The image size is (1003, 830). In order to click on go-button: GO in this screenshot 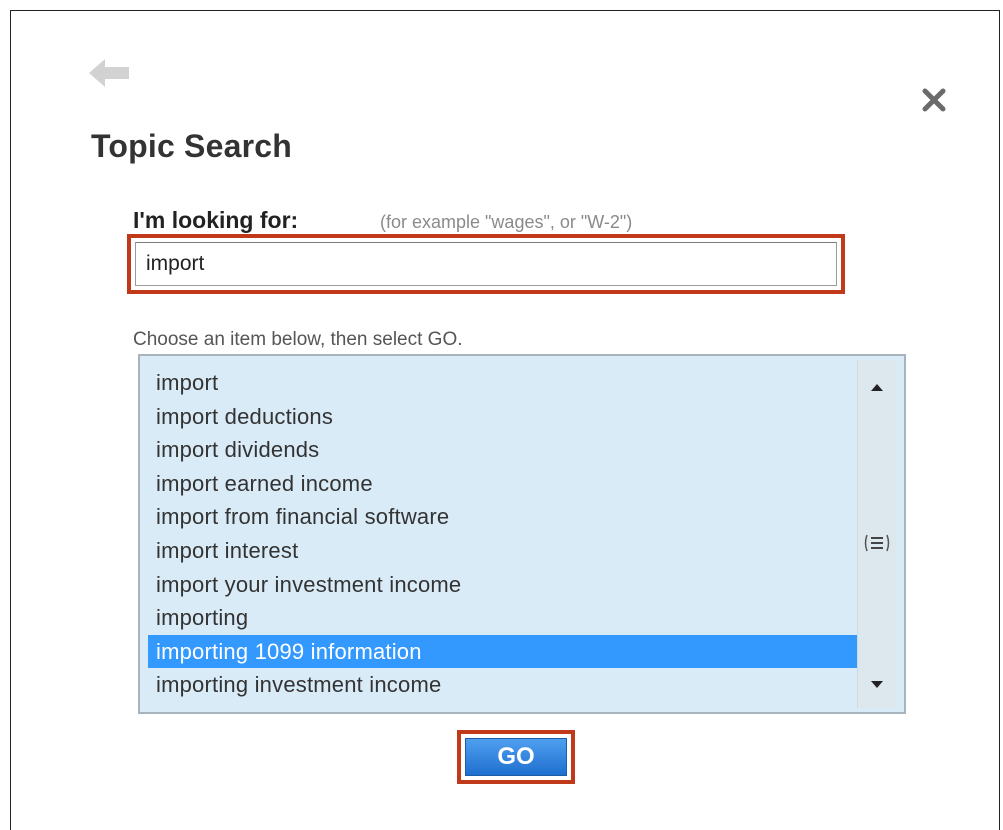, I will do `click(516, 757)`.